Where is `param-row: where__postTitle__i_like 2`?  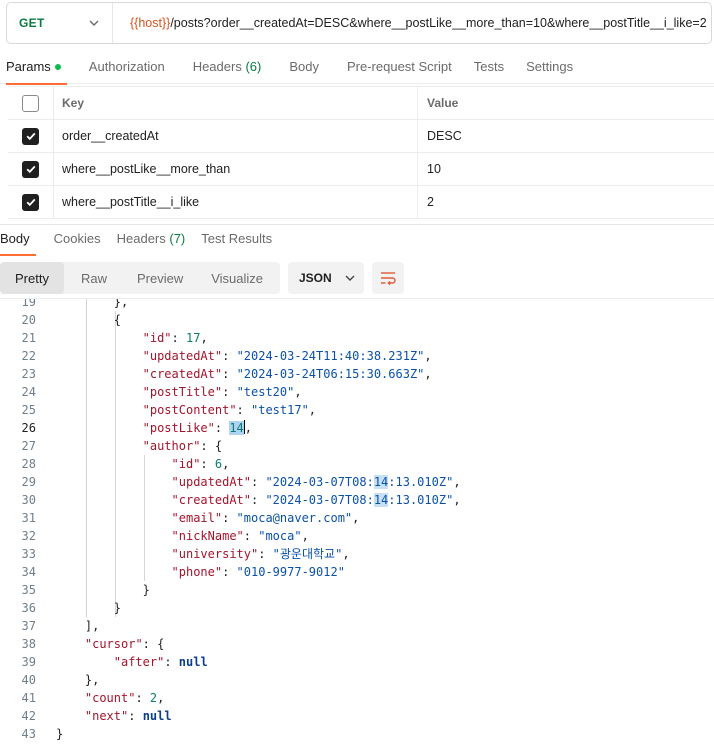
param-row: where__postTitle__i_like 2 is located at coordinates (361, 202).